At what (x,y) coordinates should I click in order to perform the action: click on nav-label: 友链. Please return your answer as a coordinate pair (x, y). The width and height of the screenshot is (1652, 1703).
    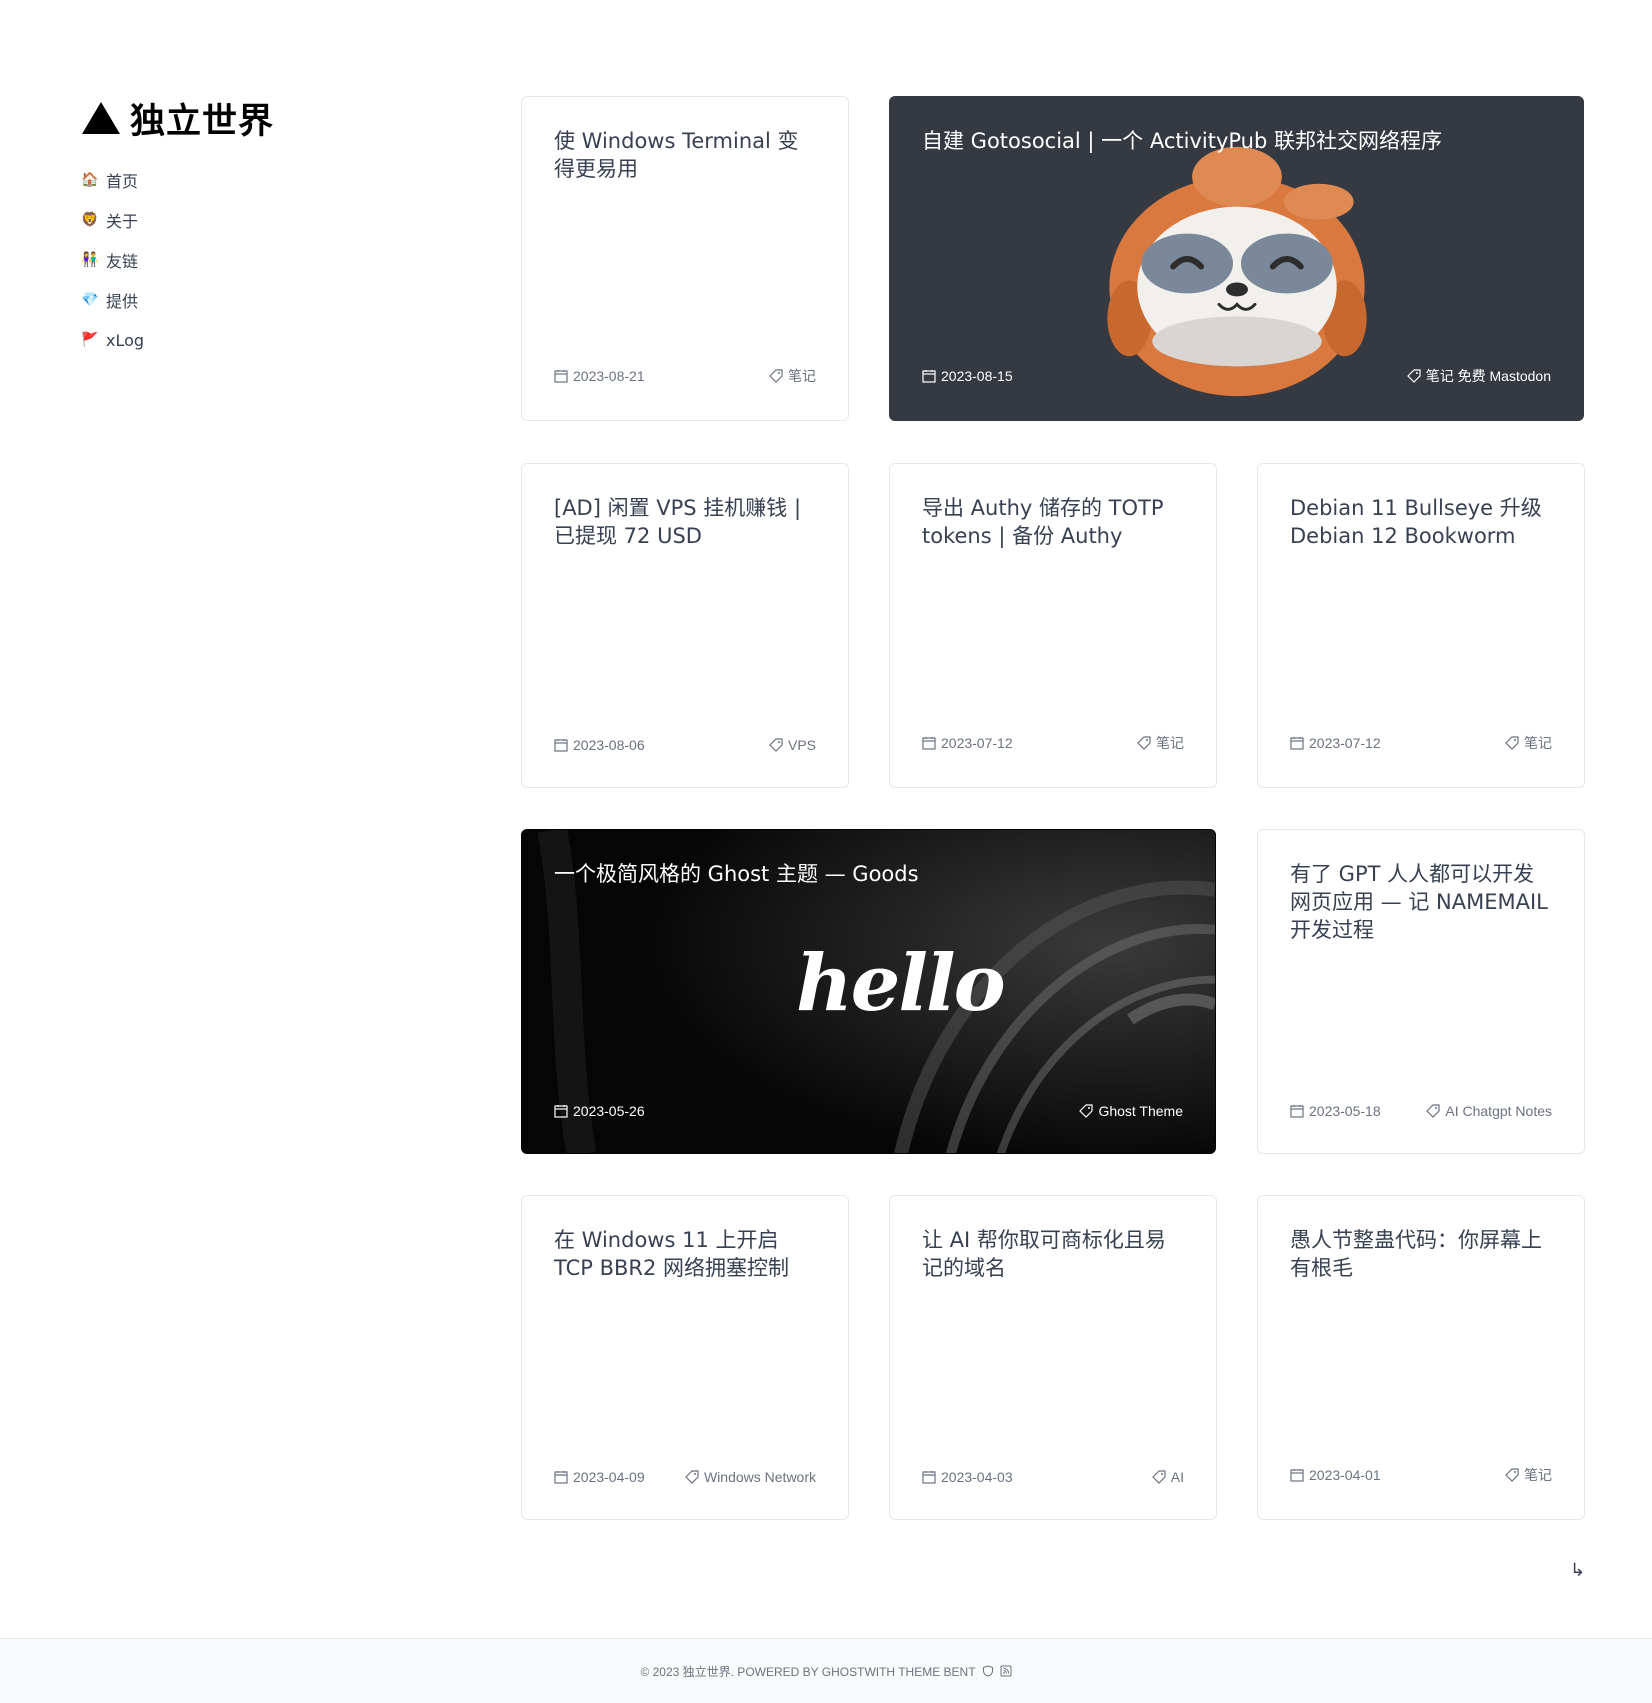
    Looking at the image, I should click on (122, 261).